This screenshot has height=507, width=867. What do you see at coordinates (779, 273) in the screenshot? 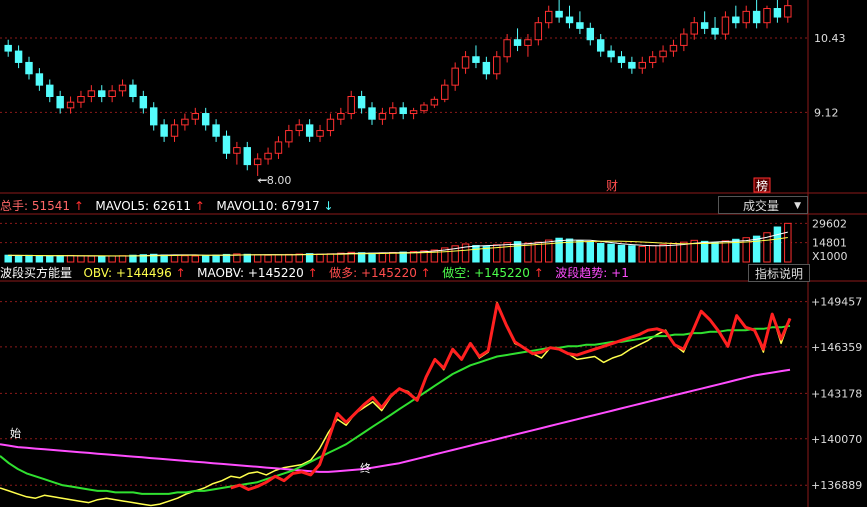
I see `indicator-help-button: 指标说明` at bounding box center [779, 273].